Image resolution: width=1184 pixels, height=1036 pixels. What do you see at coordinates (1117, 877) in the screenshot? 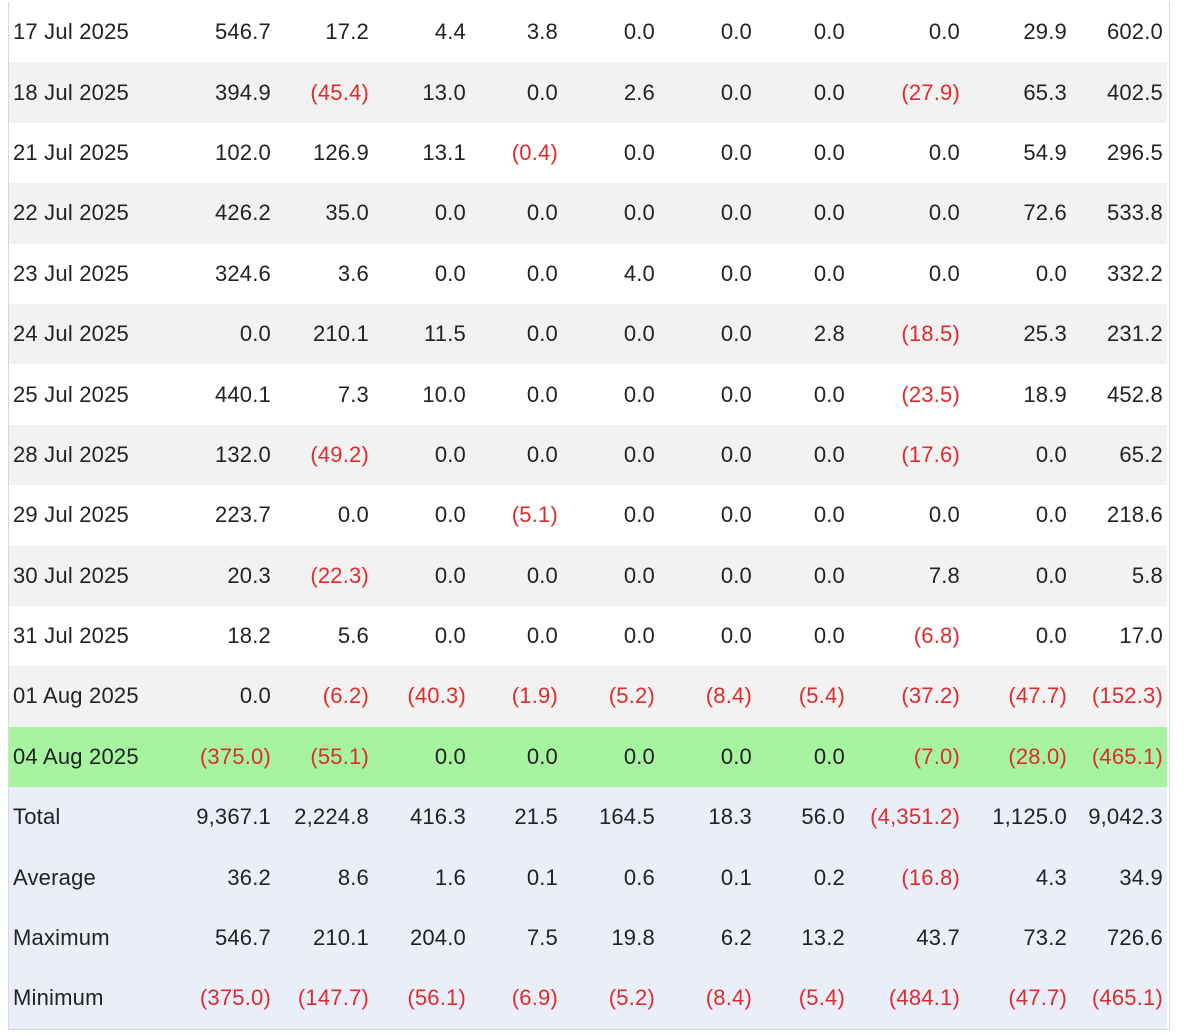
I see `value-cell: 34.9` at bounding box center [1117, 877].